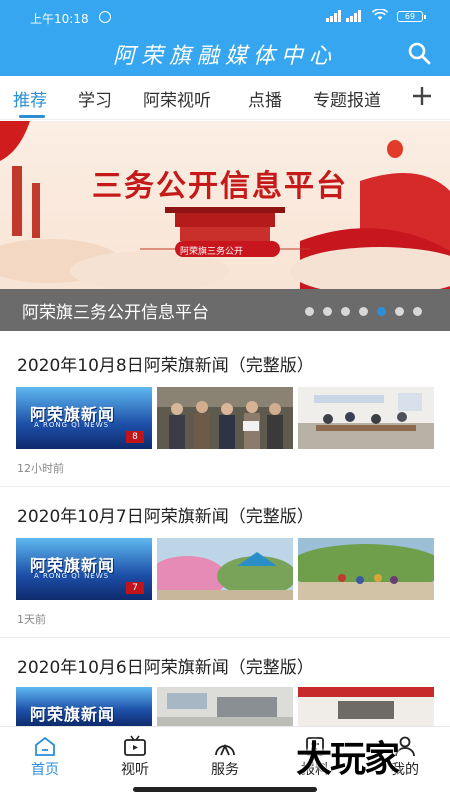 The height and width of the screenshot is (800, 450). What do you see at coordinates (343, 16) in the screenshot?
I see `signal-icon` at bounding box center [343, 16].